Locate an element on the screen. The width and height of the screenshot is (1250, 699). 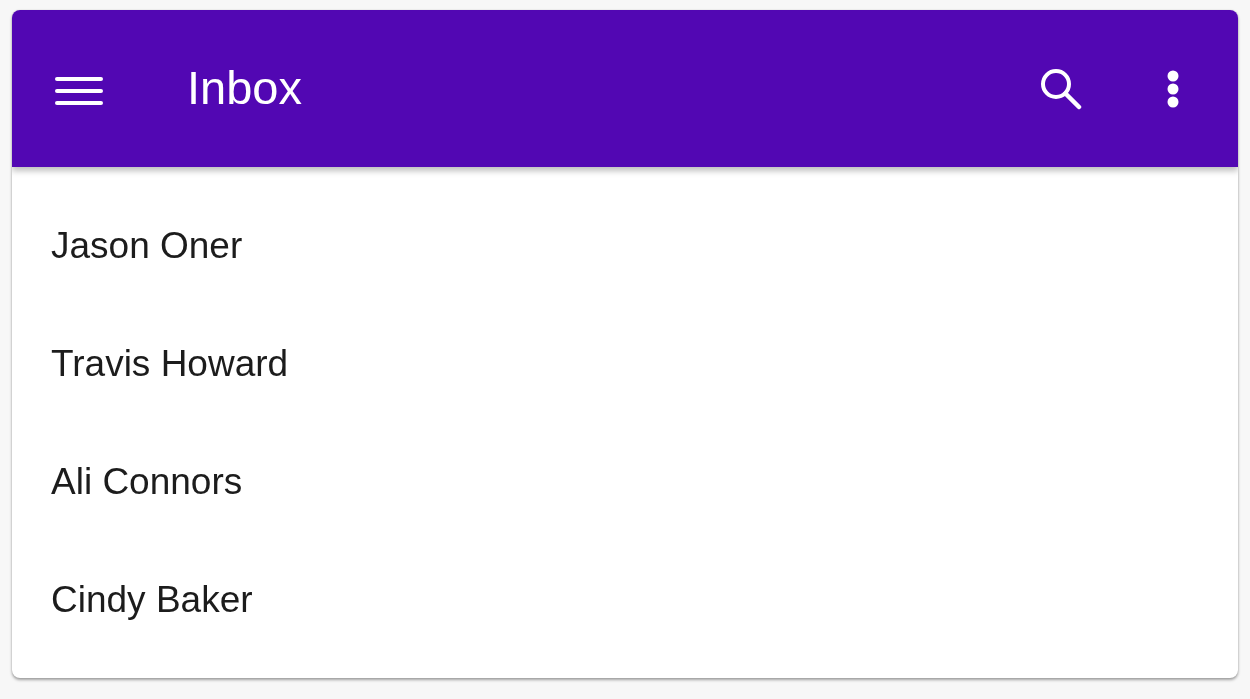
more-vertical-icon is located at coordinates (1173, 88).